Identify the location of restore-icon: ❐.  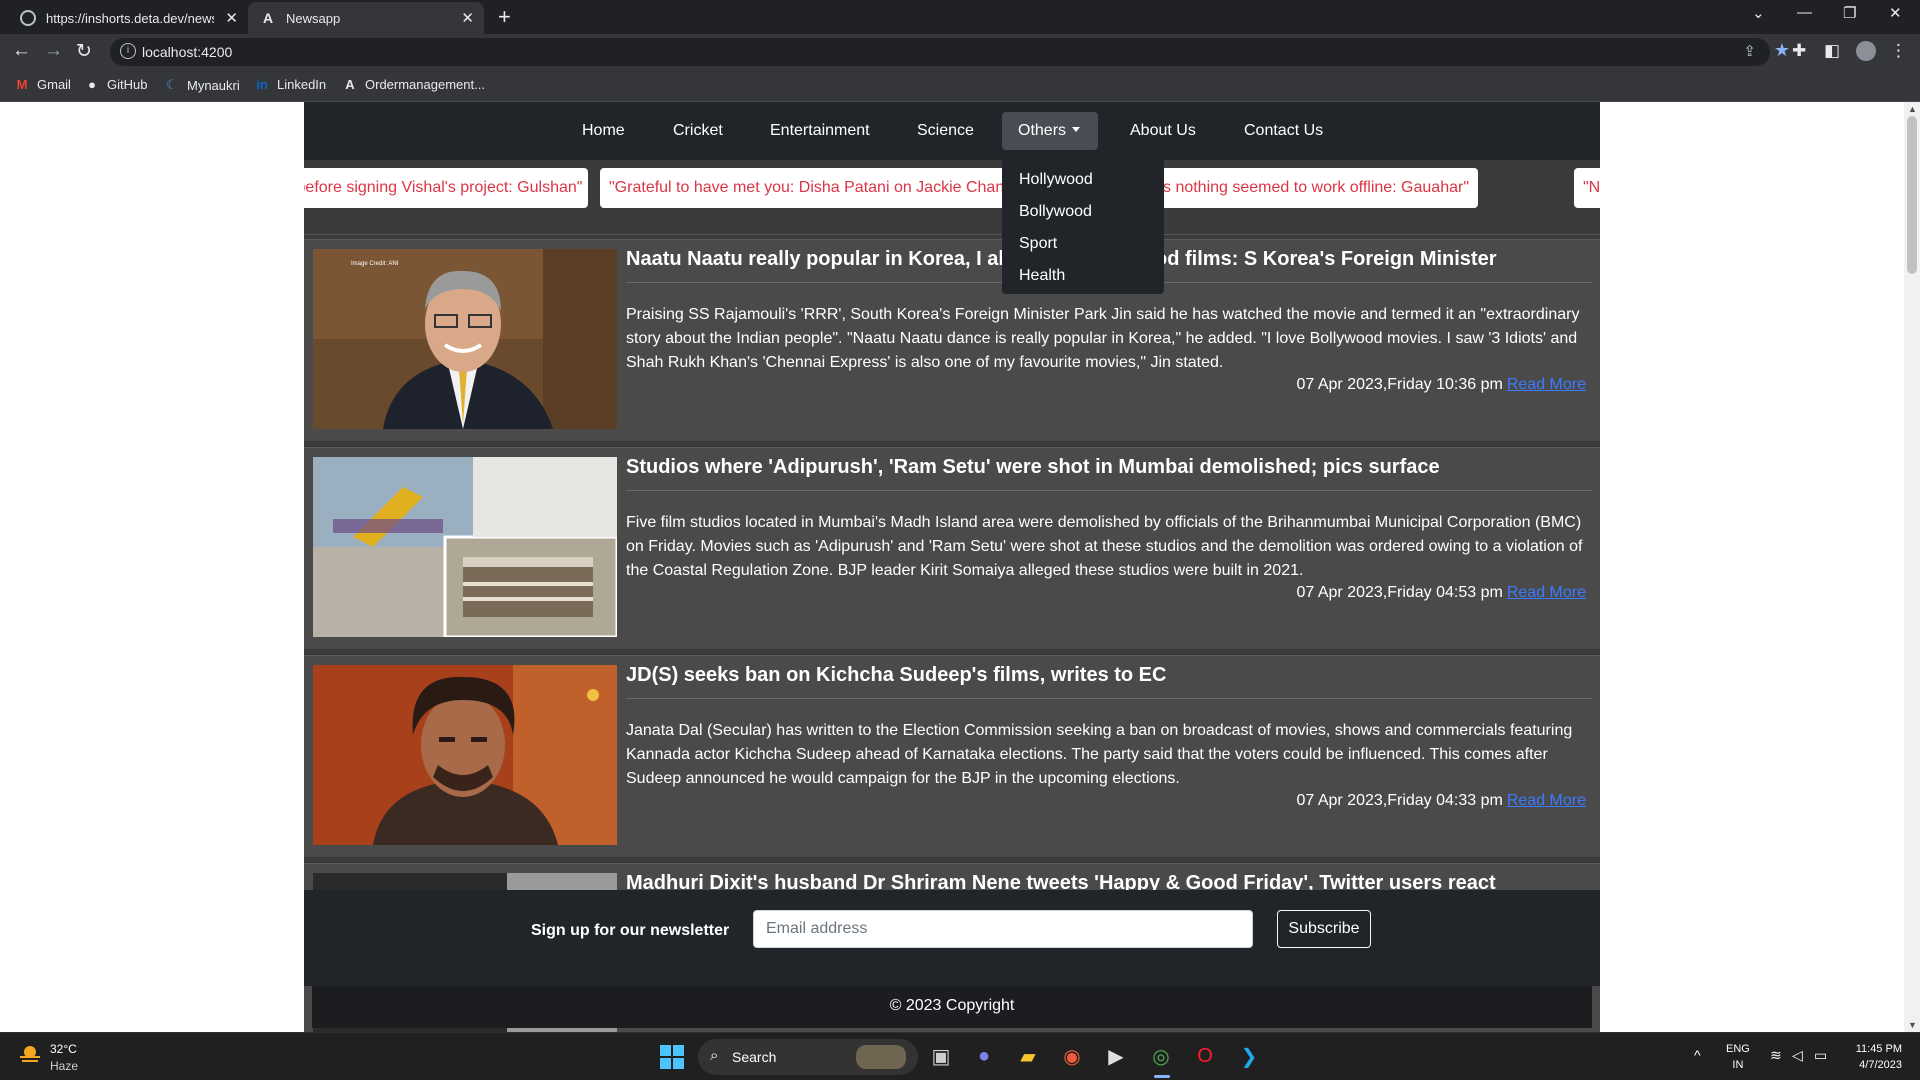
(1849, 13).